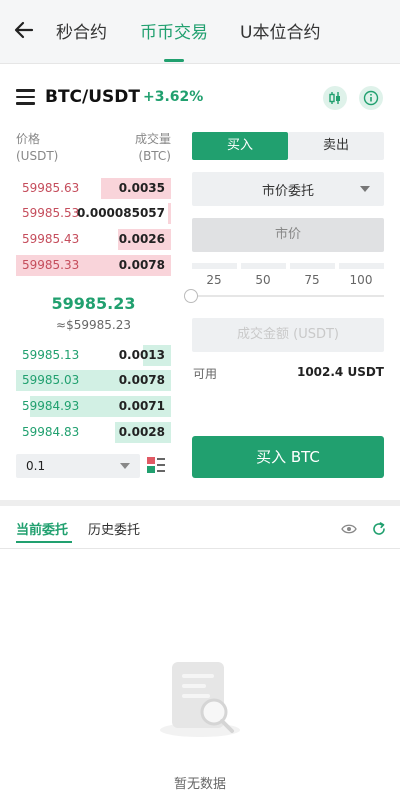 Image resolution: width=400 pixels, height=800 pixels. I want to click on qty-column-header: 成交量 (BTC), so click(153, 148).